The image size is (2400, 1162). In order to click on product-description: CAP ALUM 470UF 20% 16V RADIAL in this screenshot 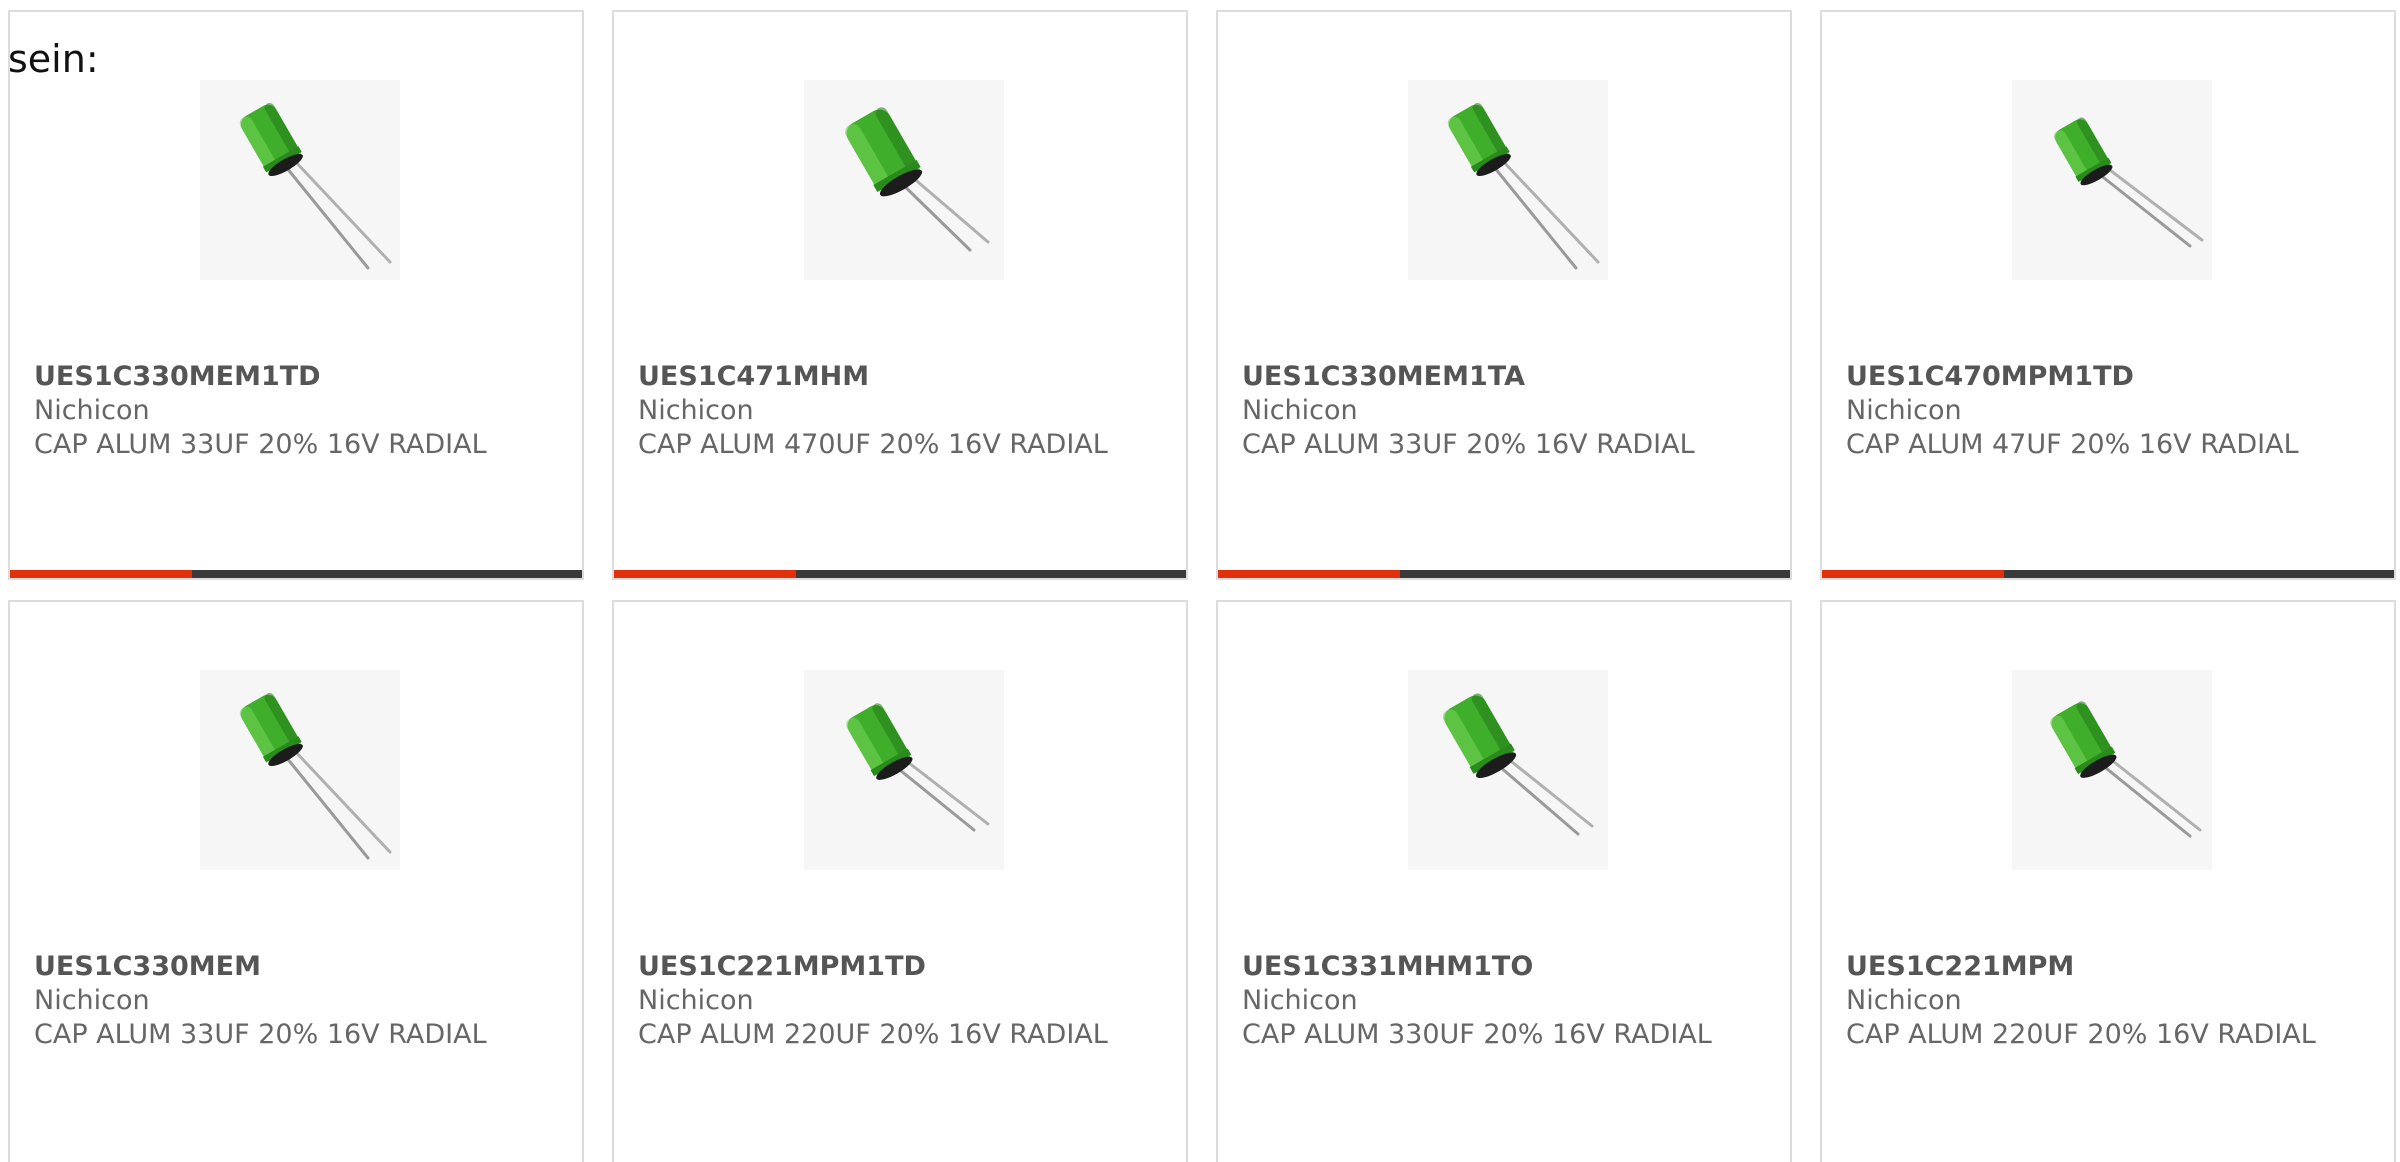, I will do `click(873, 444)`.